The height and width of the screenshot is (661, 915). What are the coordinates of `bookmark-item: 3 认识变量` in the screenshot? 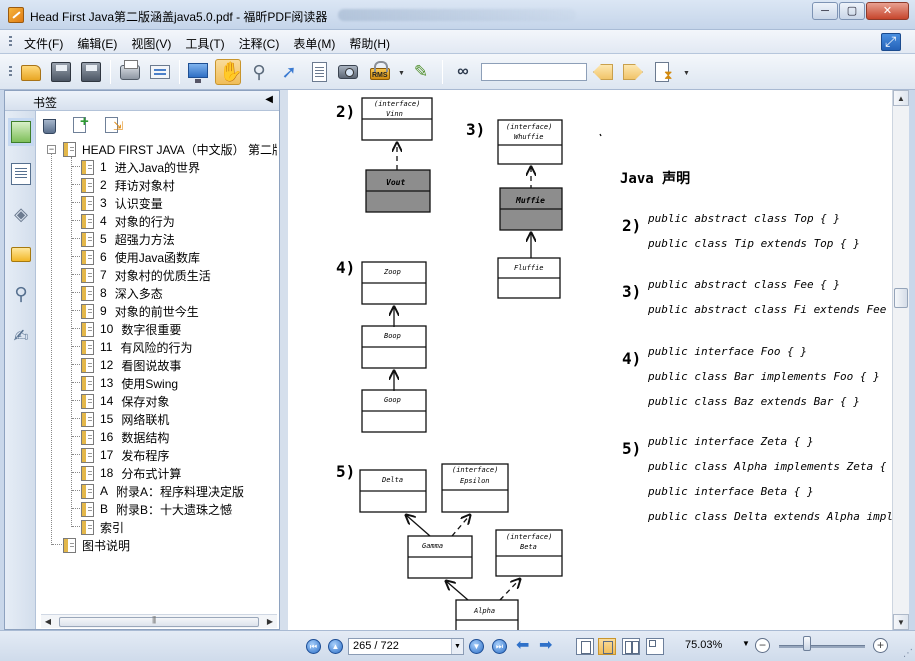 It's located at (122, 203).